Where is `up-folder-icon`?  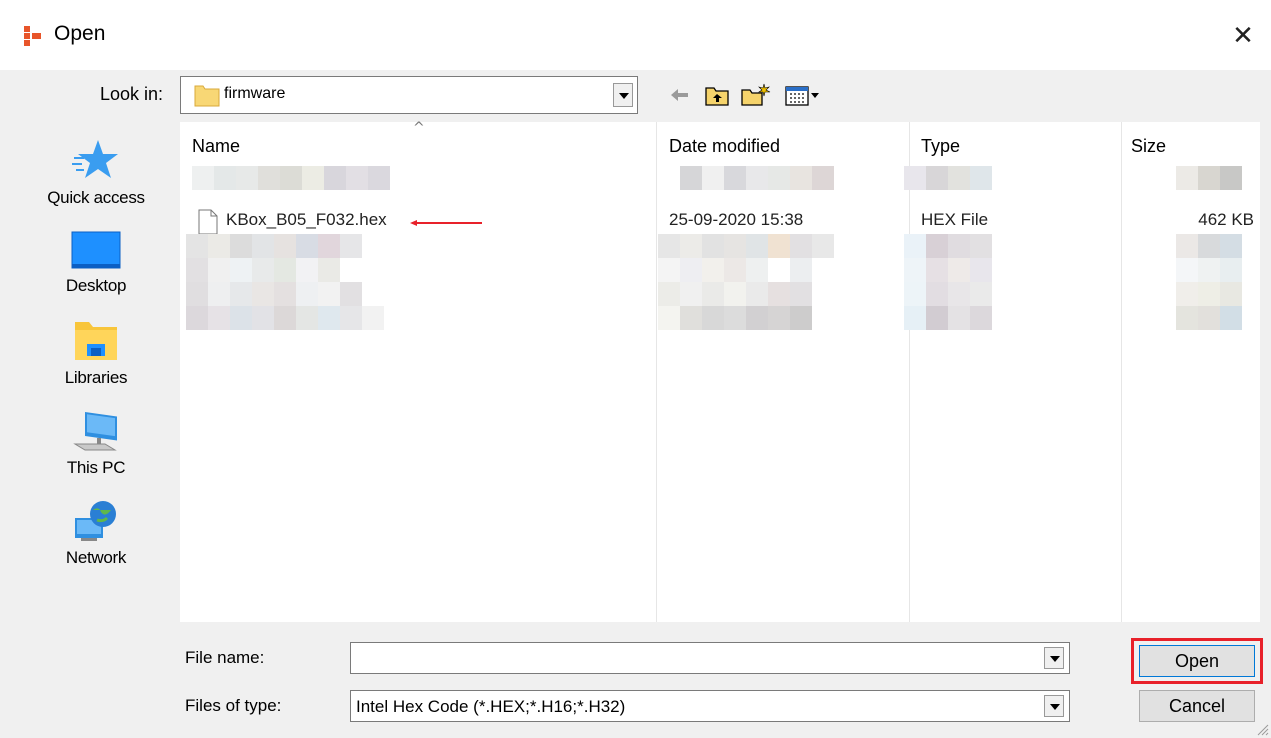 up-folder-icon is located at coordinates (717, 95).